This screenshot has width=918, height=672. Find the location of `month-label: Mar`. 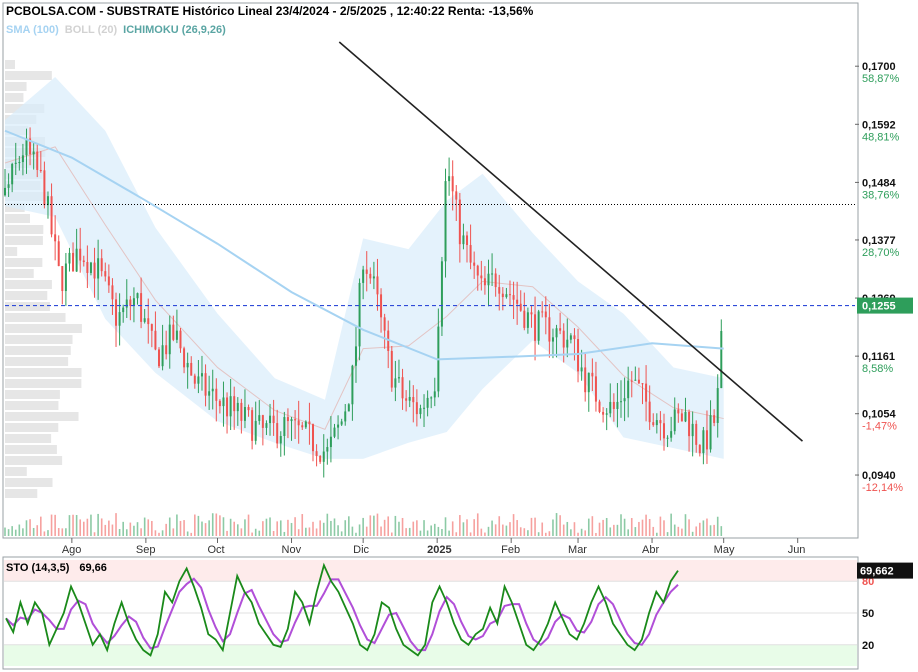

month-label: Mar is located at coordinates (577, 550).